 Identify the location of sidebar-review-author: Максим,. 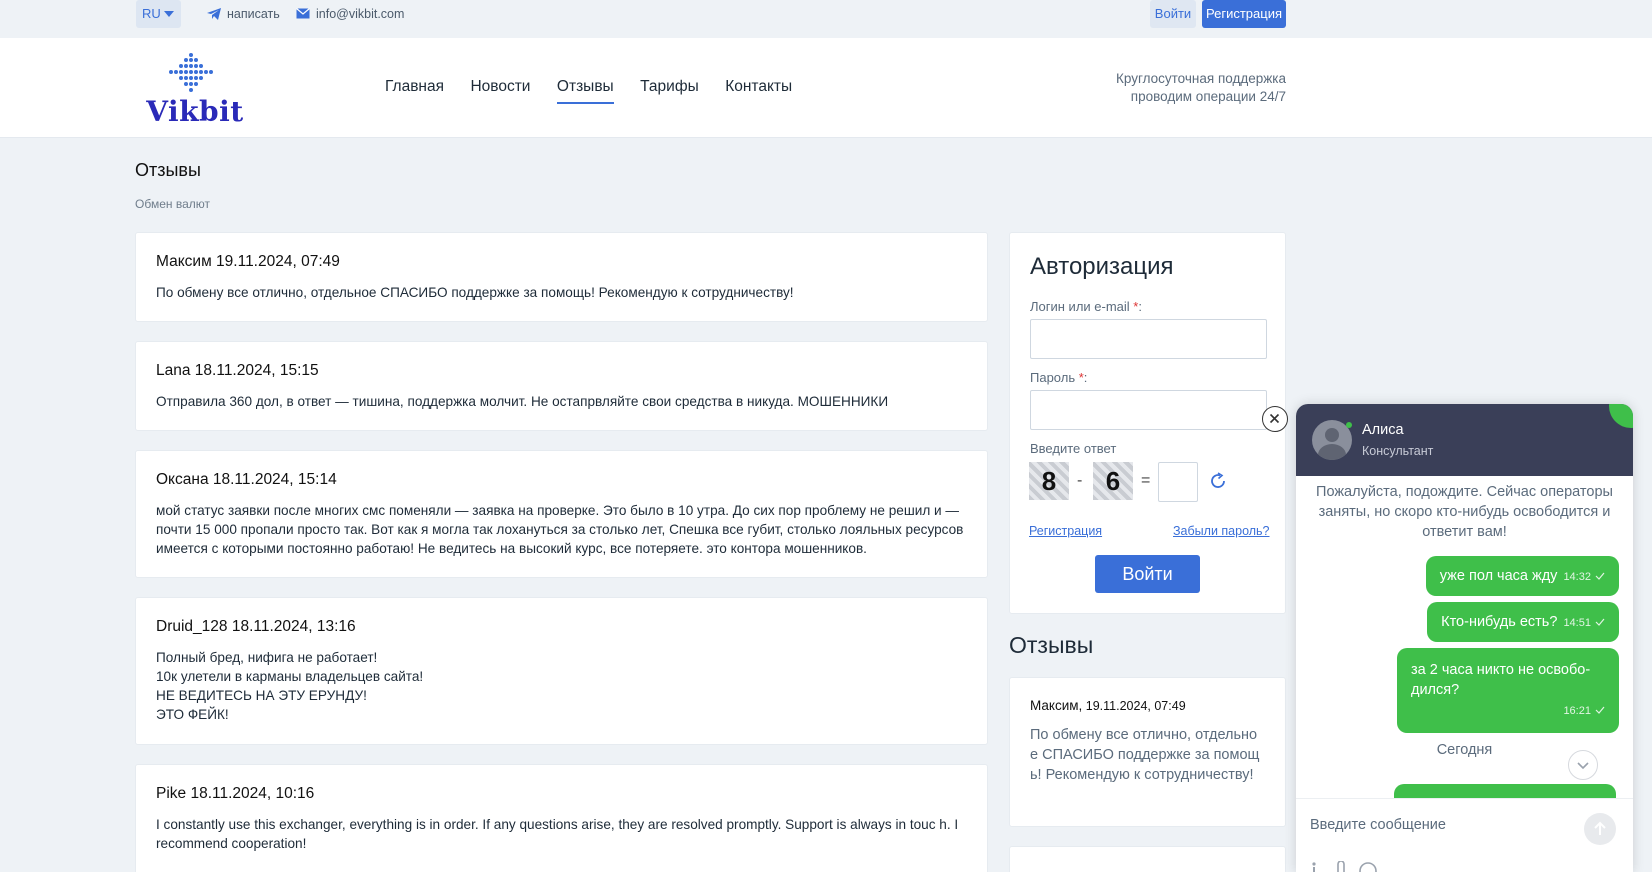
(1056, 705).